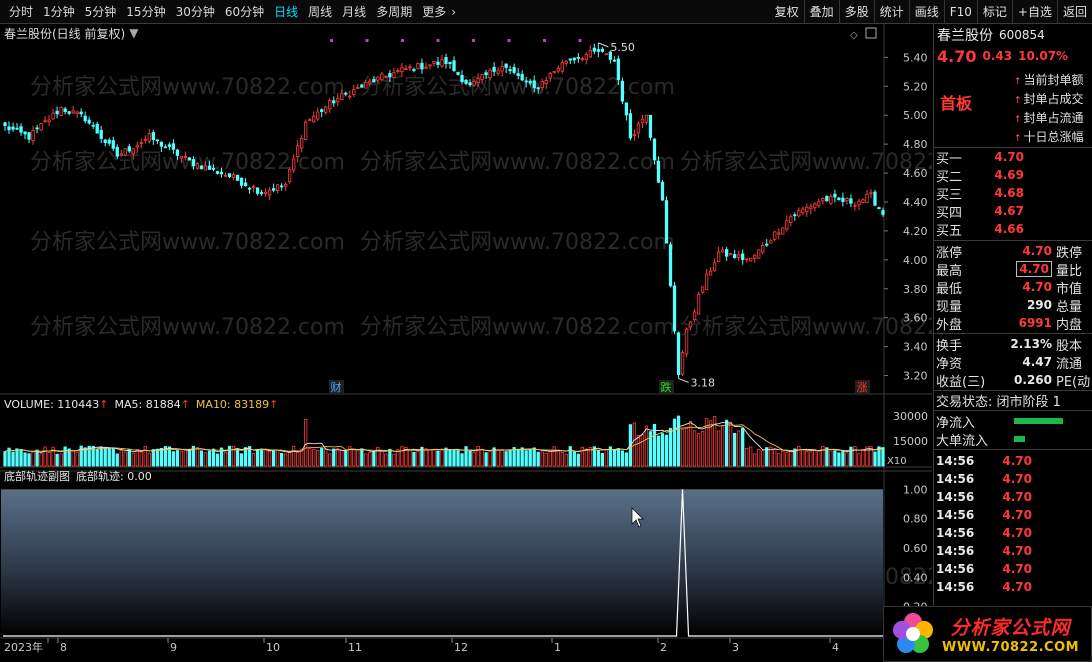  Describe the element at coordinates (854, 35) in the screenshot. I see `diamond-icon: ◇` at that location.